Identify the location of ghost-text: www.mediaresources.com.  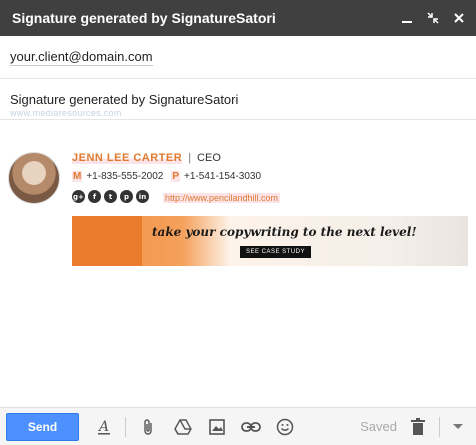
(66, 113).